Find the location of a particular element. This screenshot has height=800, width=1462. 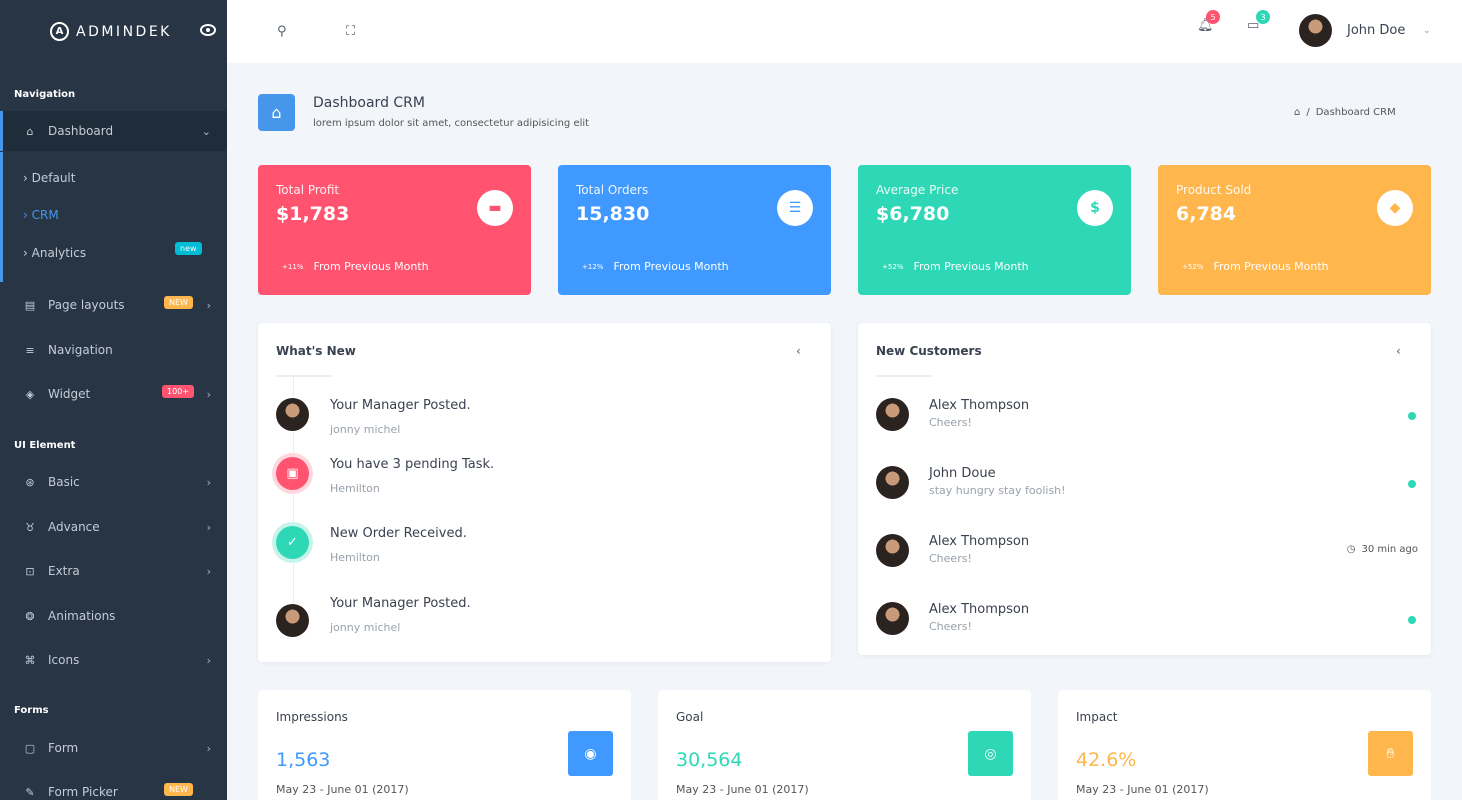

messages-button: ▭ 3 is located at coordinates (1258, 21).